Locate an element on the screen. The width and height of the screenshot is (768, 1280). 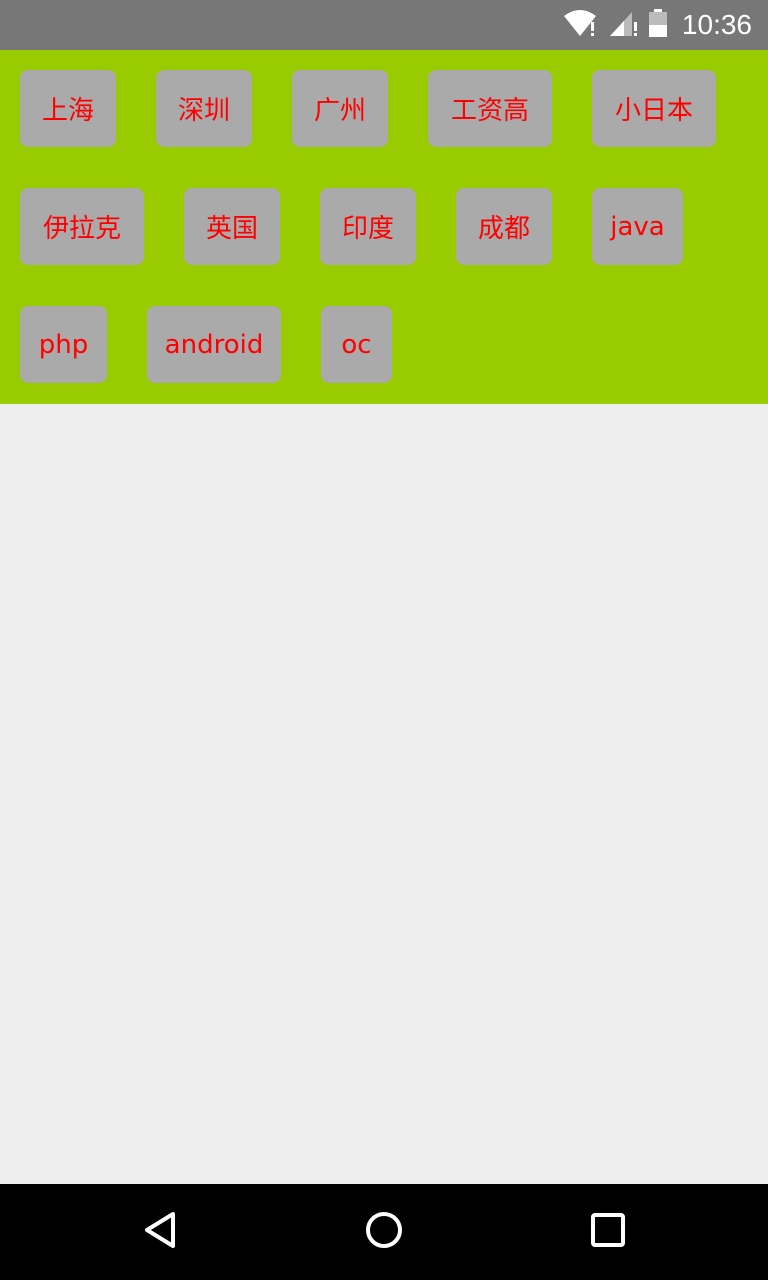
recents-button is located at coordinates (608, 1232).